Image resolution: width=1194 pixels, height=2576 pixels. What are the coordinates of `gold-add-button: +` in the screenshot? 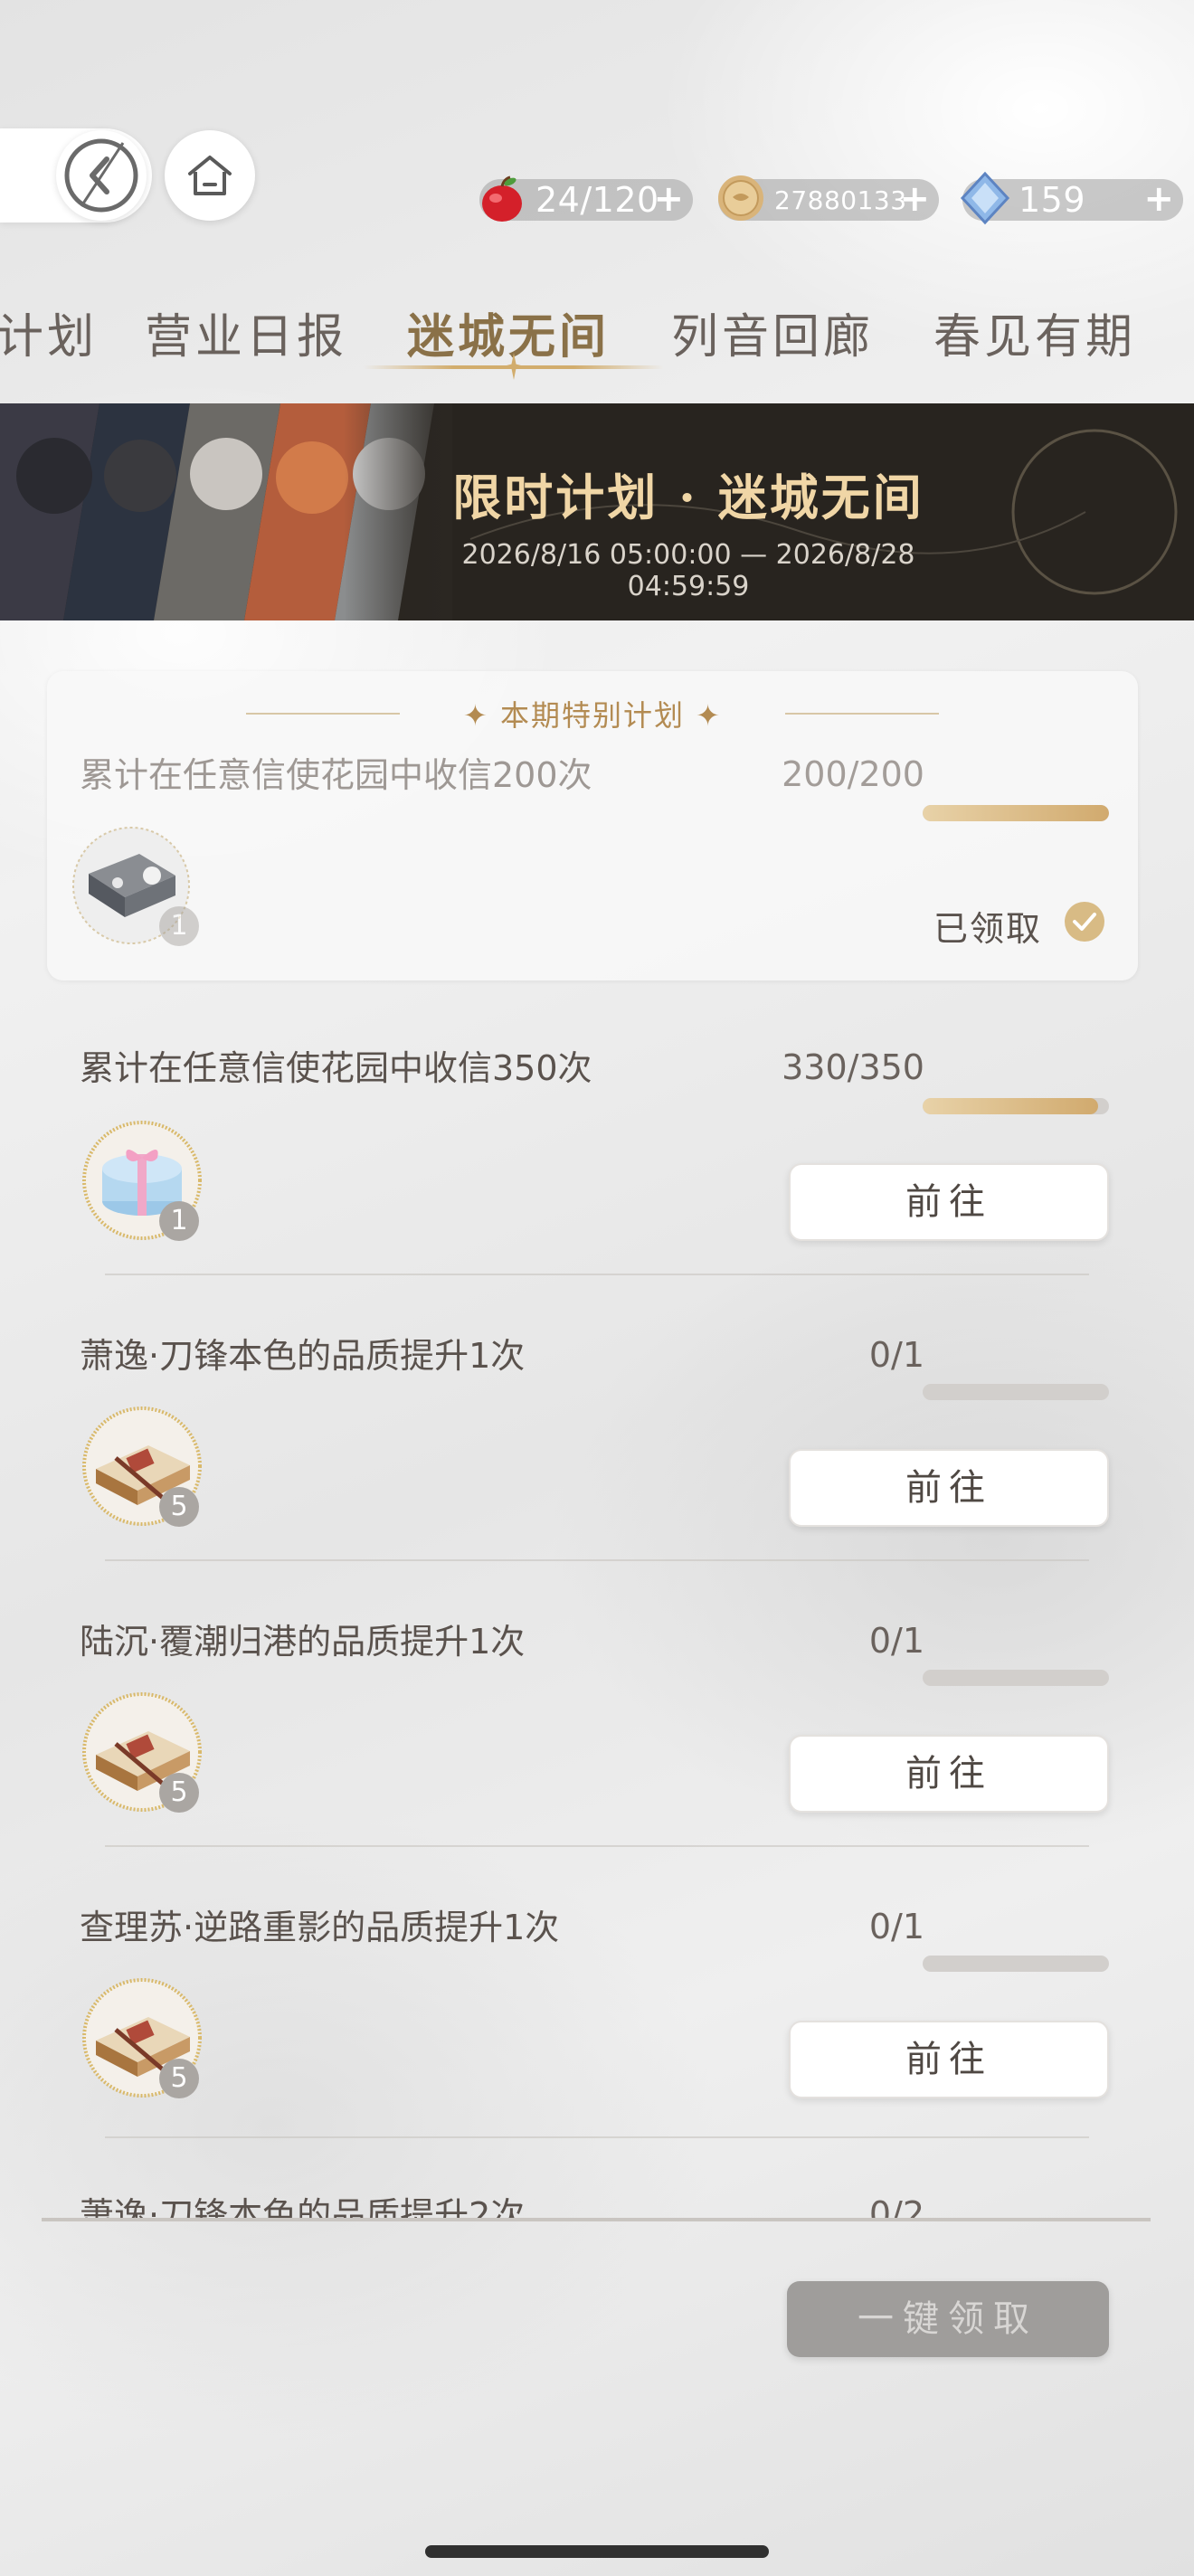 It's located at (914, 199).